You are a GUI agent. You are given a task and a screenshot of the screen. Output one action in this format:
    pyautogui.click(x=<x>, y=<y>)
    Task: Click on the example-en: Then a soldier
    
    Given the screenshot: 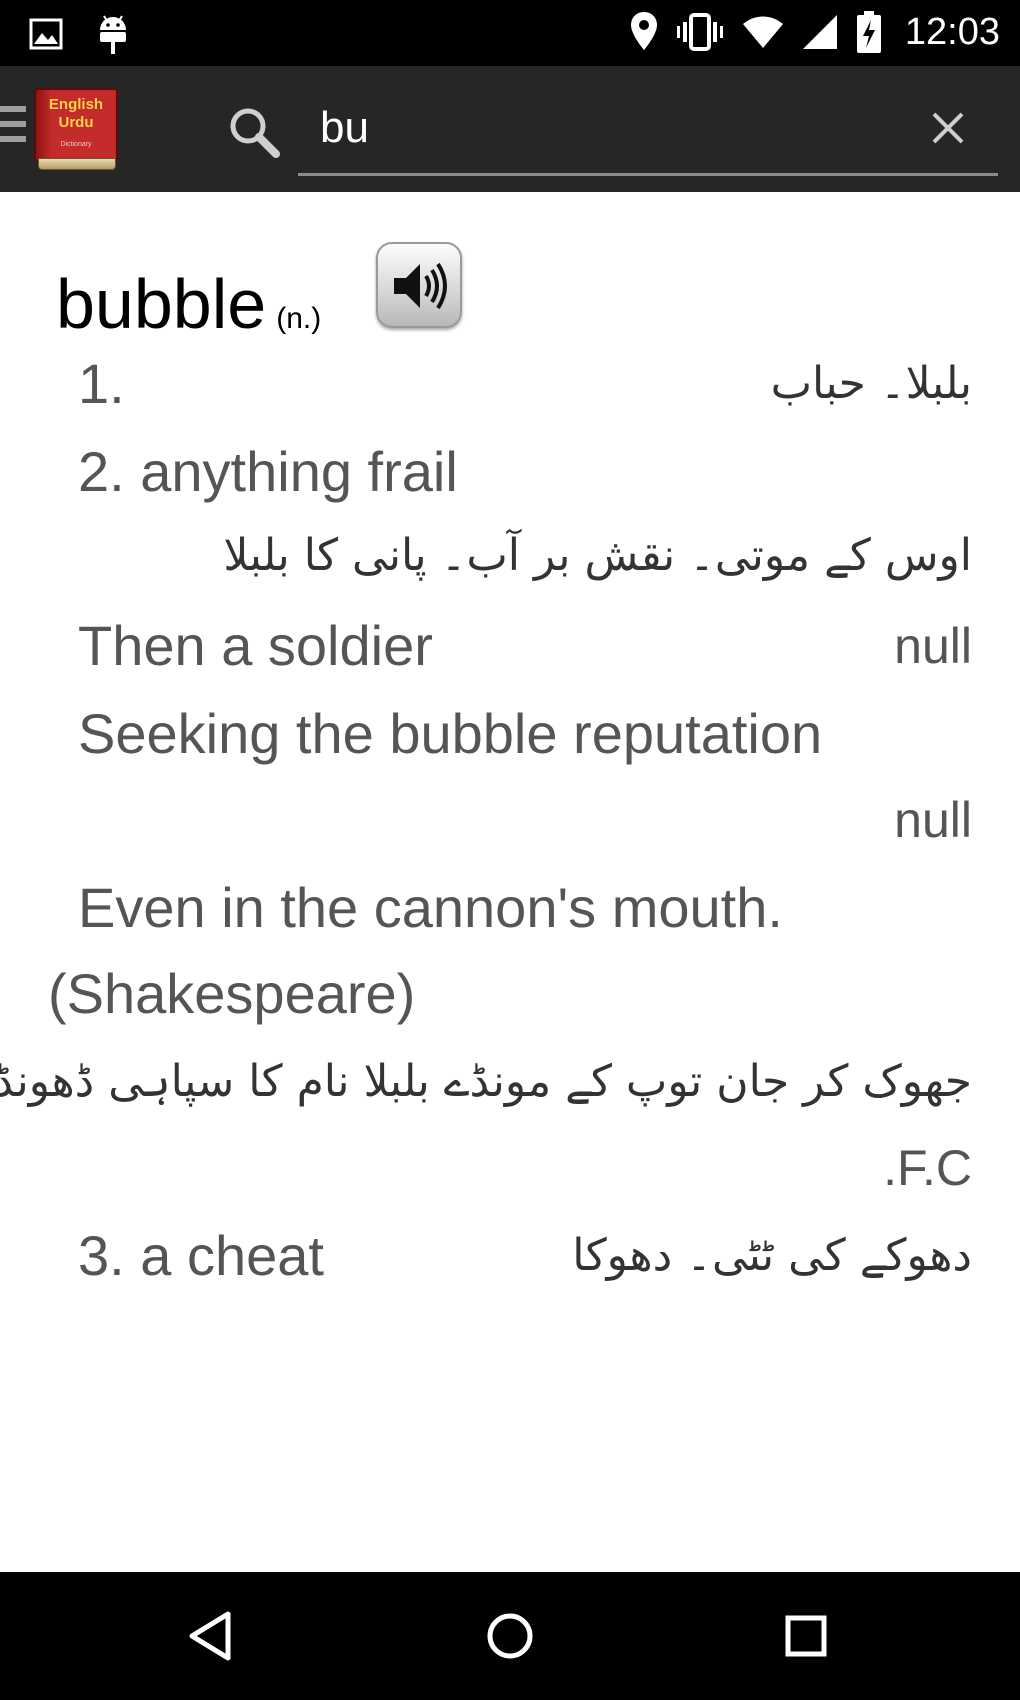 What is the action you would take?
    pyautogui.click(x=255, y=645)
    